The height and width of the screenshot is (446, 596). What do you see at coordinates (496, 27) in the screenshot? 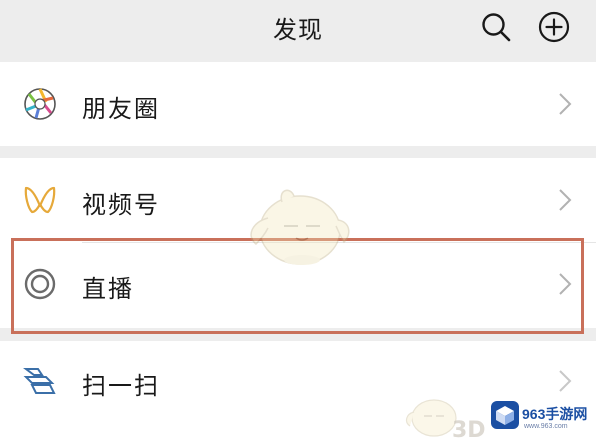
I see `search-icon` at bounding box center [496, 27].